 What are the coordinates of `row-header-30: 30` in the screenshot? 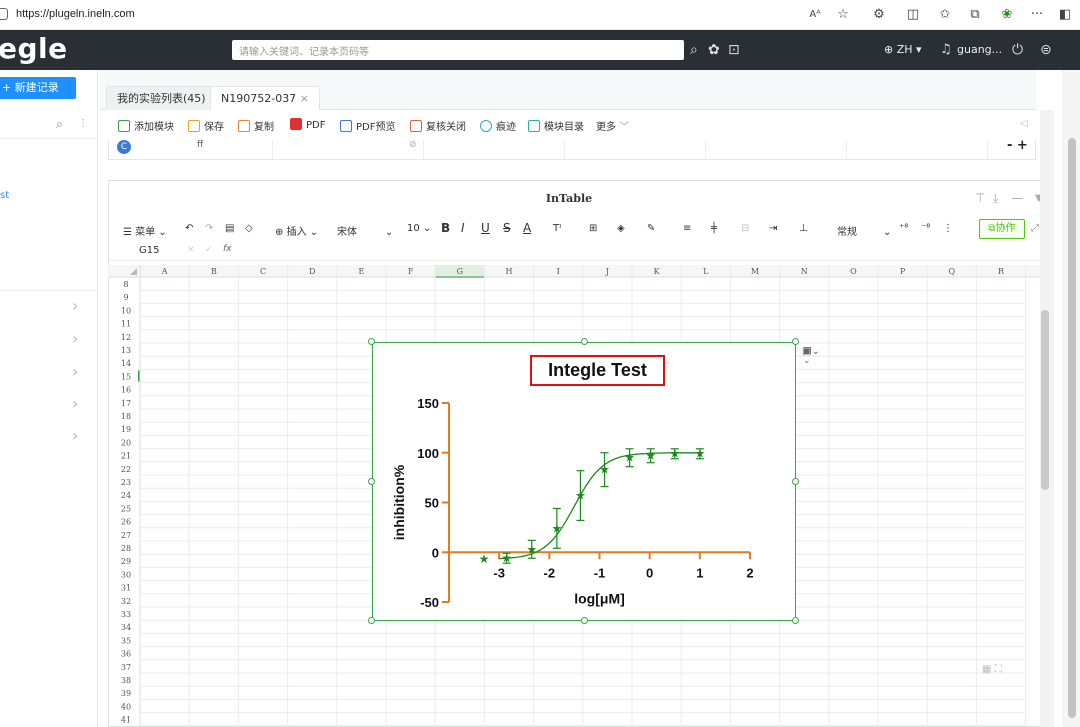 It's located at (126, 574).